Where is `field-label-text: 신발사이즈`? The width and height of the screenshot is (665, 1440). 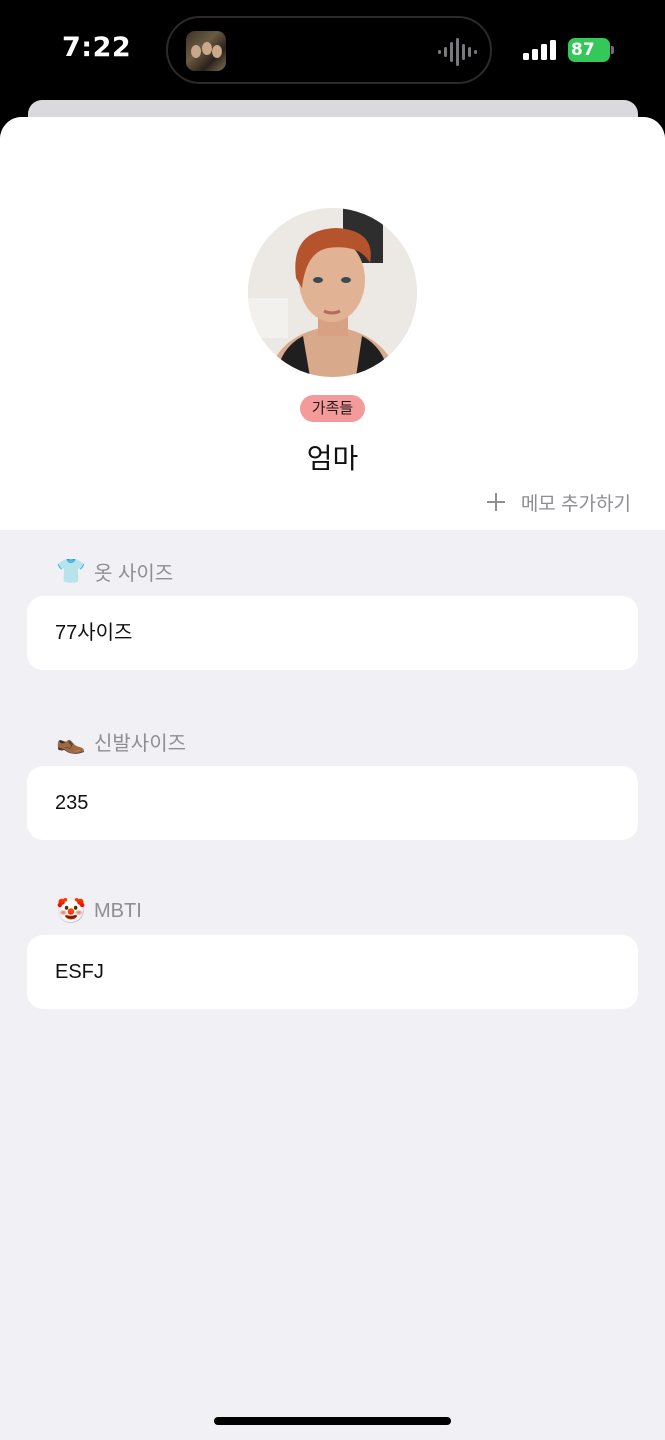 field-label-text: 신발사이즈 is located at coordinates (140, 743).